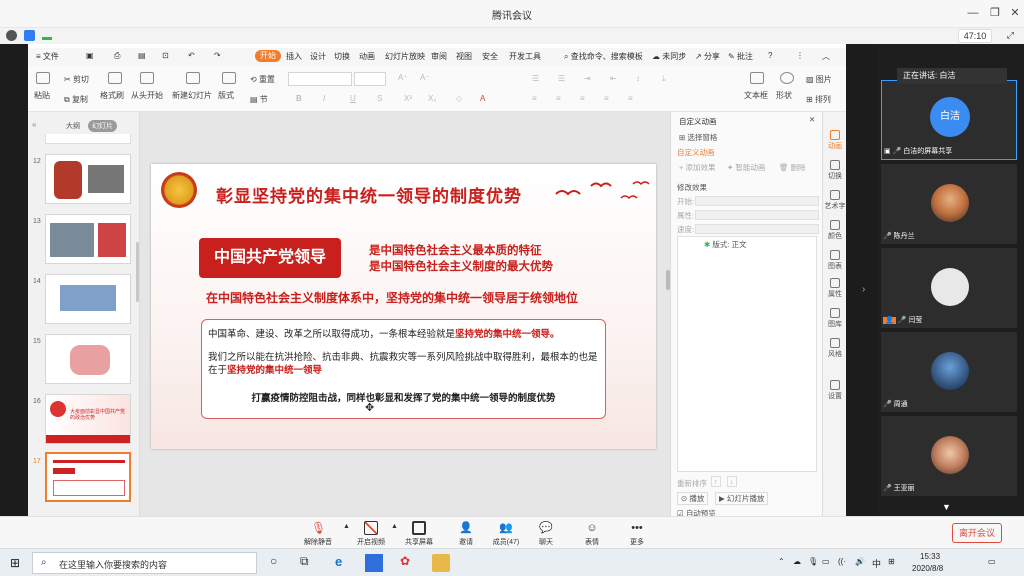 The height and width of the screenshot is (576, 1024). Describe the element at coordinates (826, 56) in the screenshot. I see `collapse-ribbon-icon: ︿` at that location.